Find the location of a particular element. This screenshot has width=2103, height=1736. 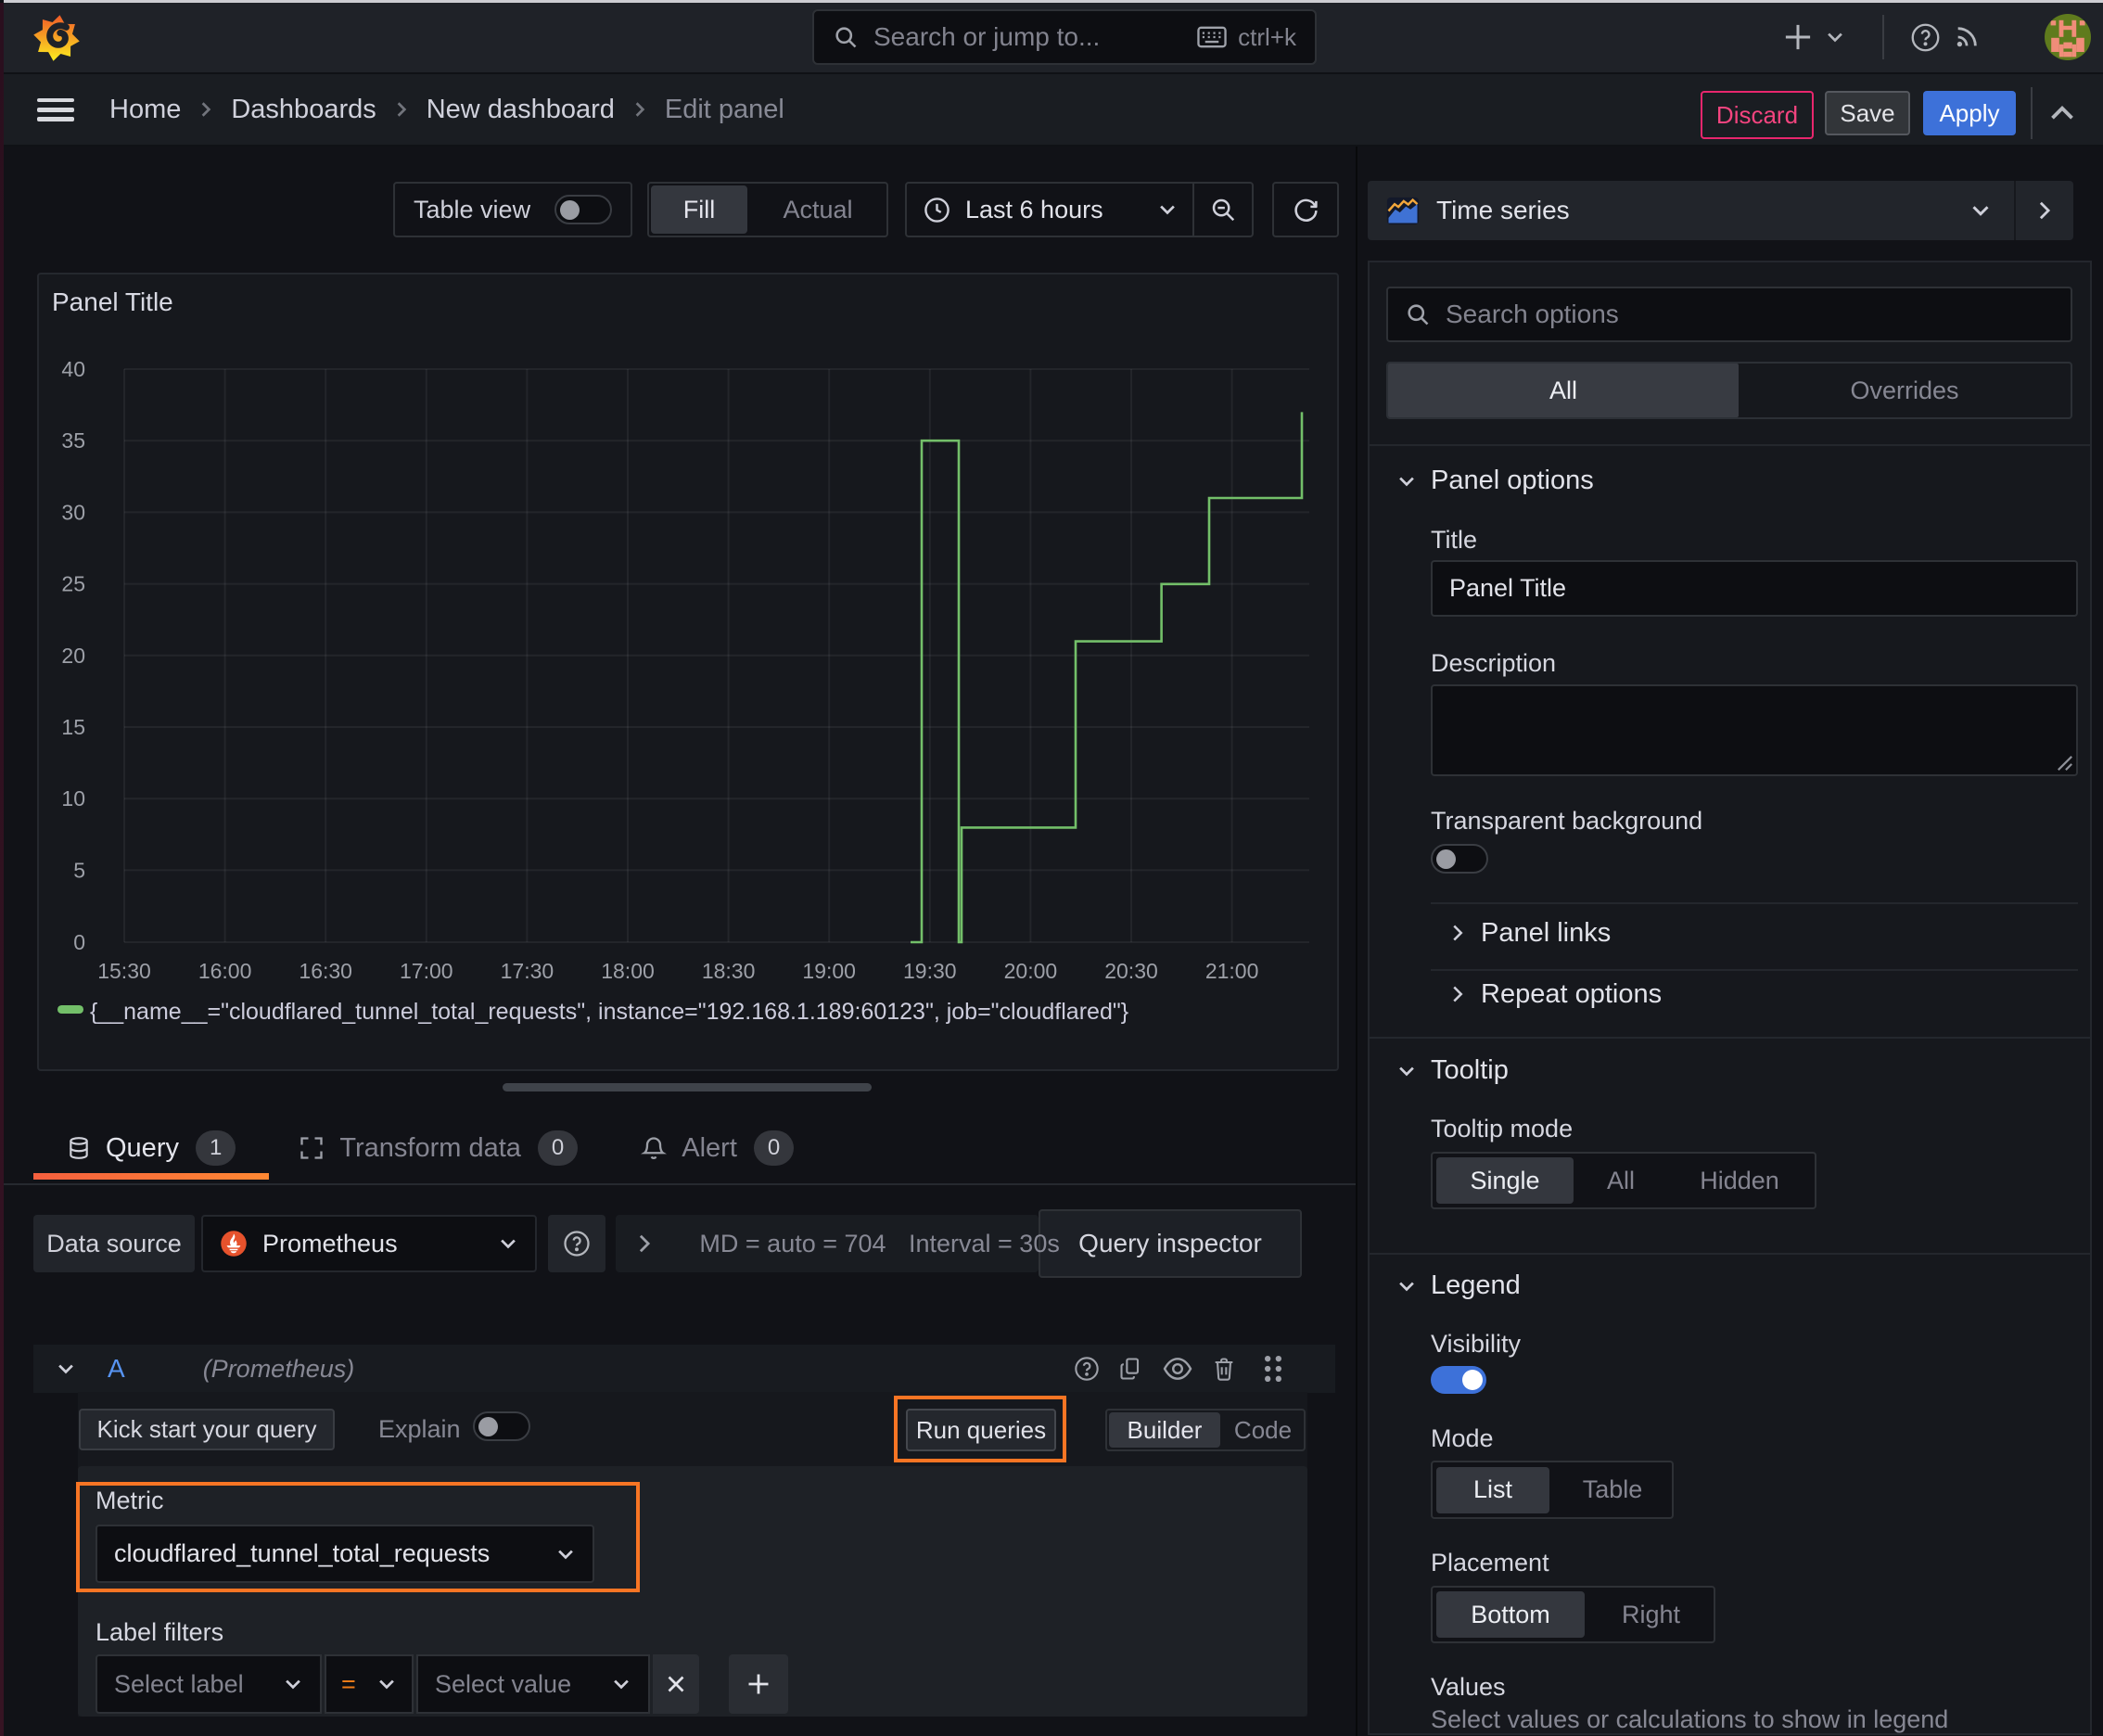

svg-text: 18:30 is located at coordinates (729, 971).